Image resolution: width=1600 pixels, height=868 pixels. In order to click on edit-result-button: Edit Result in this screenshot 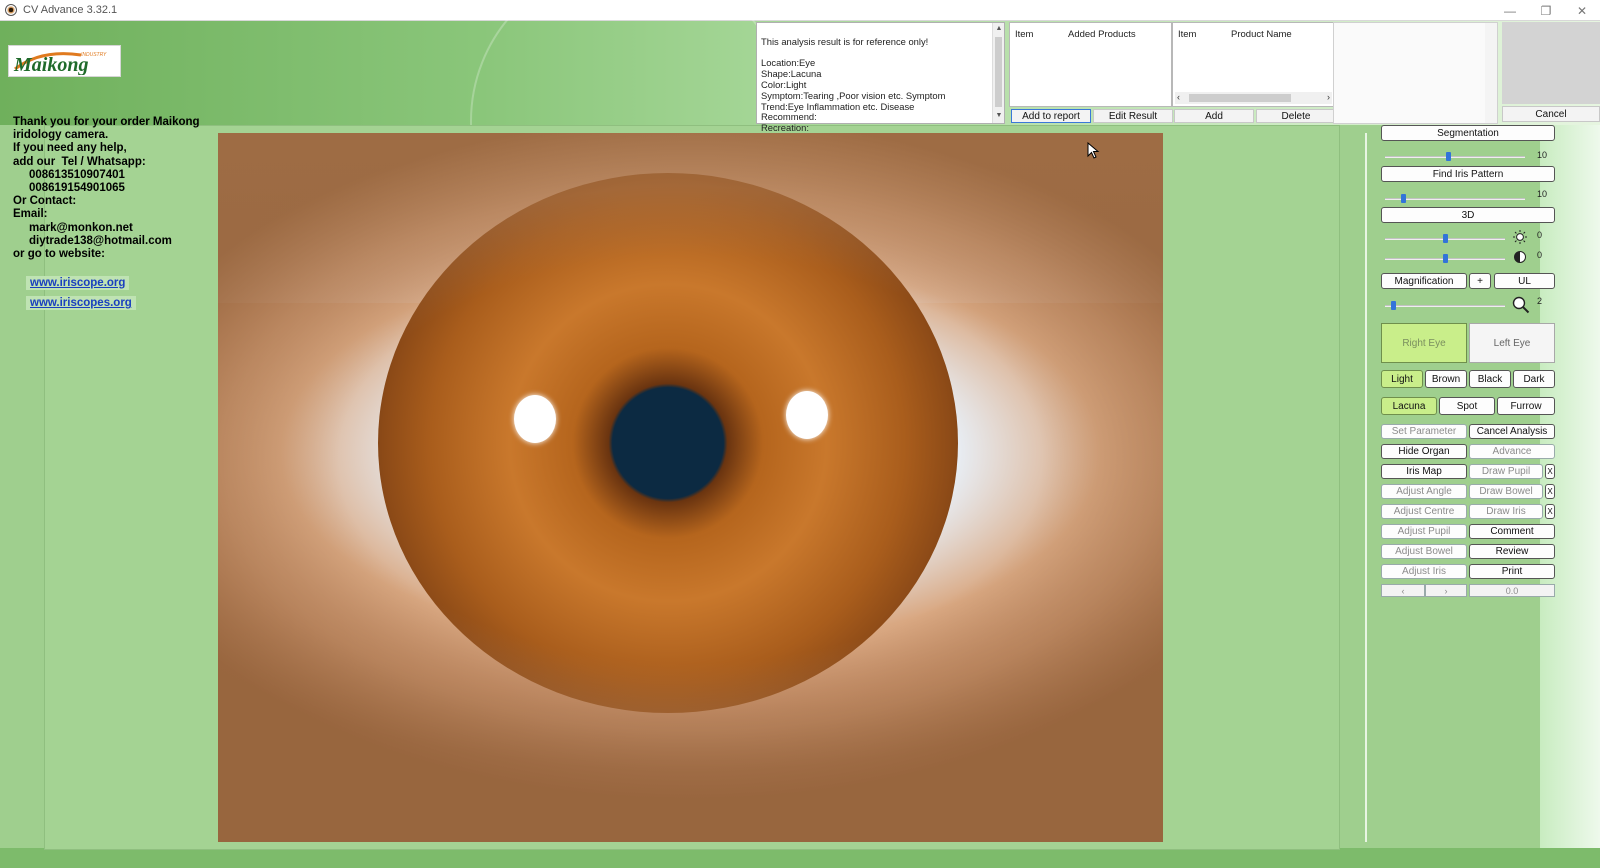, I will do `click(1133, 116)`.